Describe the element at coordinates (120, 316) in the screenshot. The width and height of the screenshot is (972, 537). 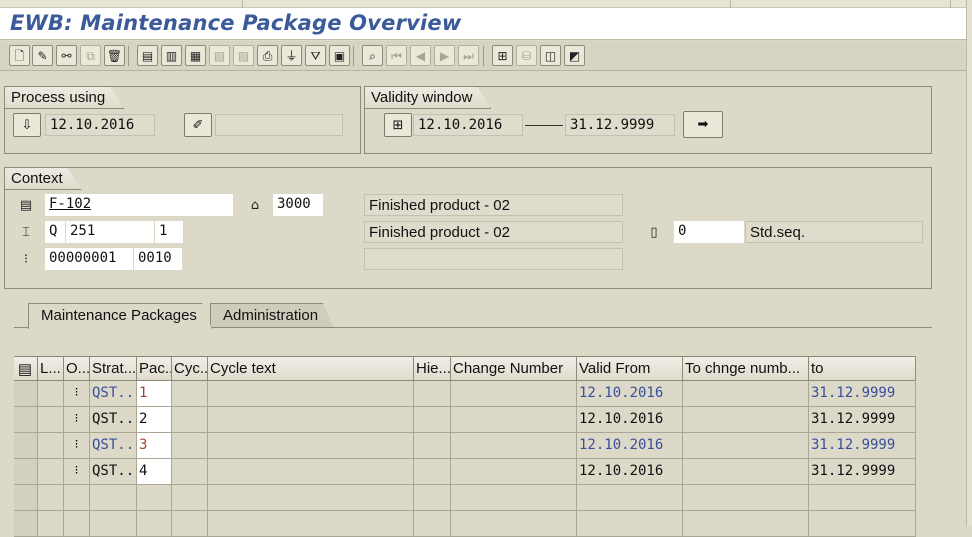
I see `tab-maintenance-packages: Maintenance Packages` at that location.